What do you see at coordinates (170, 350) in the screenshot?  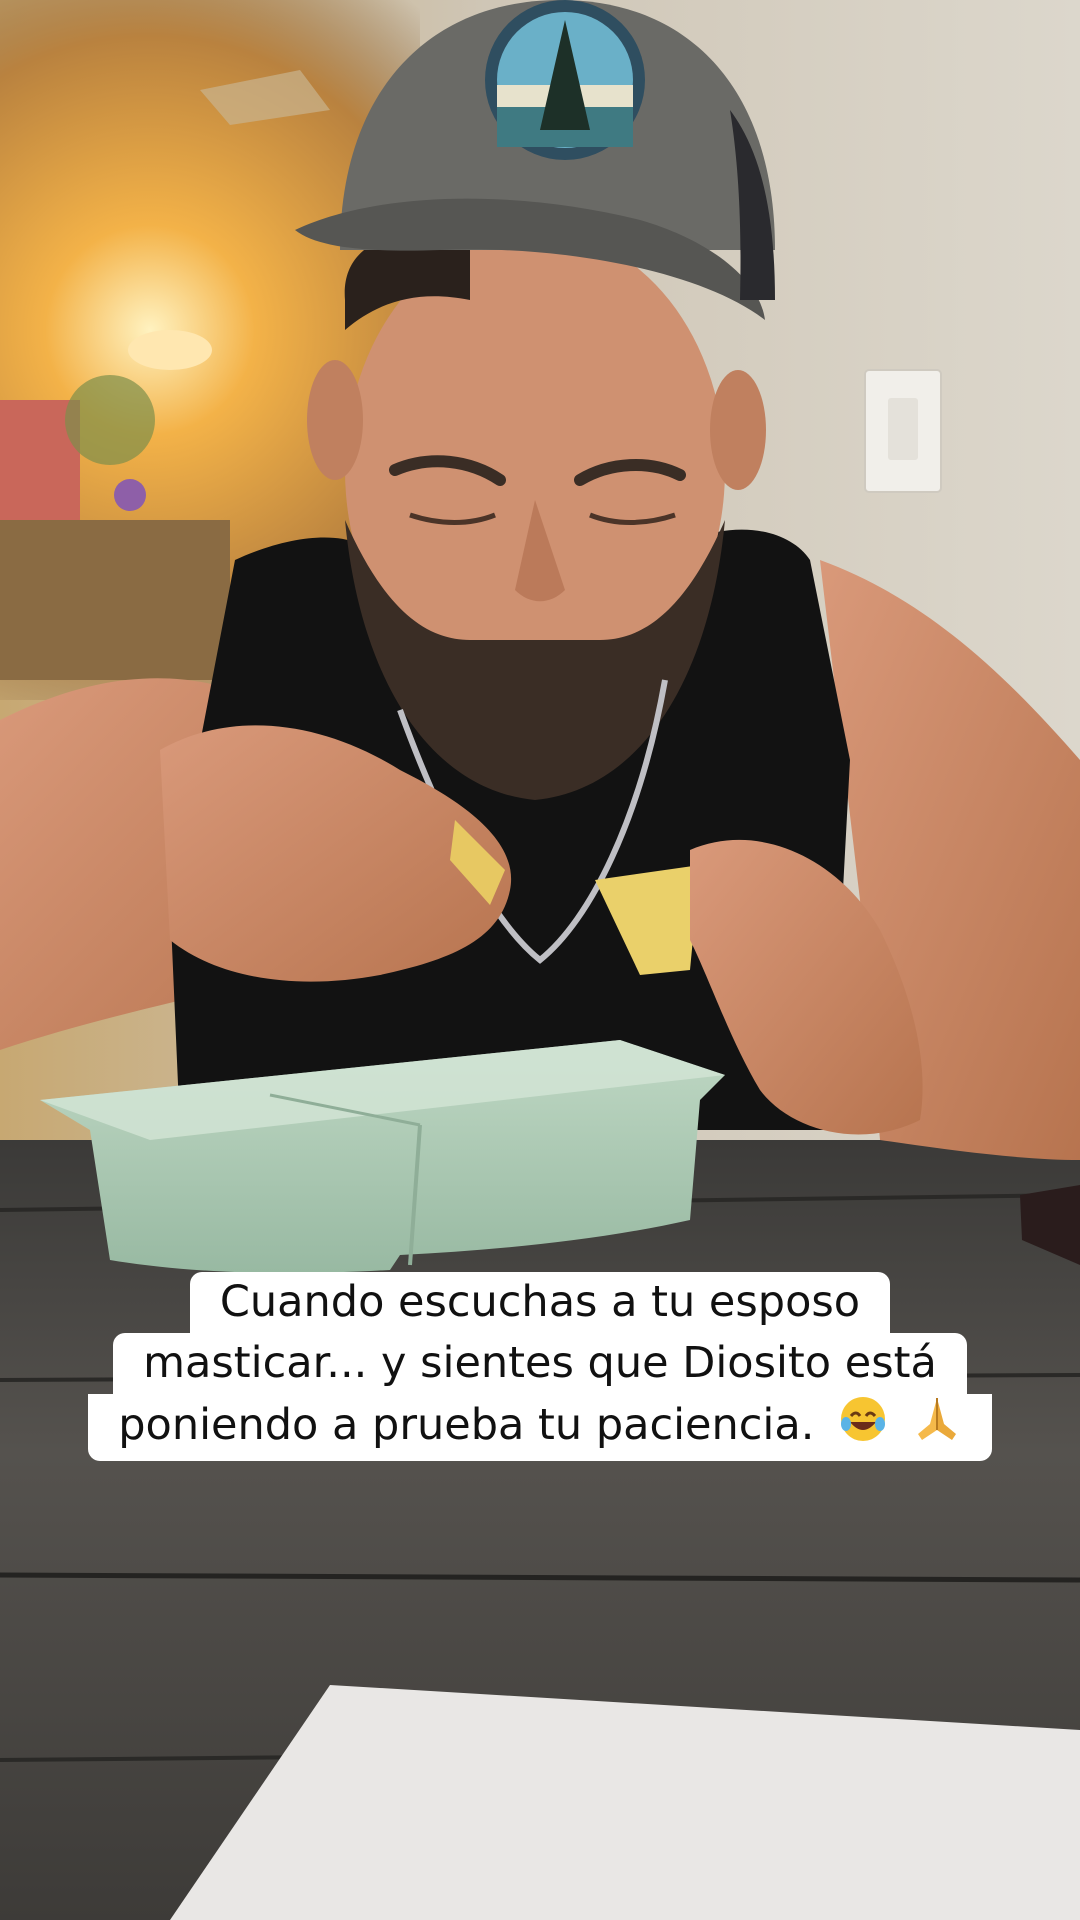 I see `lamp` at bounding box center [170, 350].